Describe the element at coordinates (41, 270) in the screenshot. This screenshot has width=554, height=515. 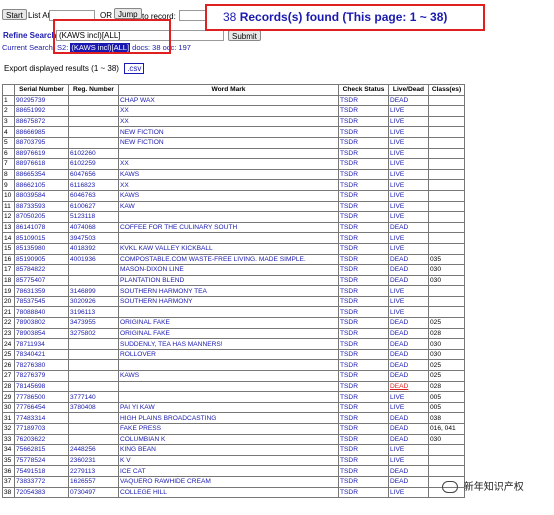
I see `serial-number-cell: 85784822` at that location.